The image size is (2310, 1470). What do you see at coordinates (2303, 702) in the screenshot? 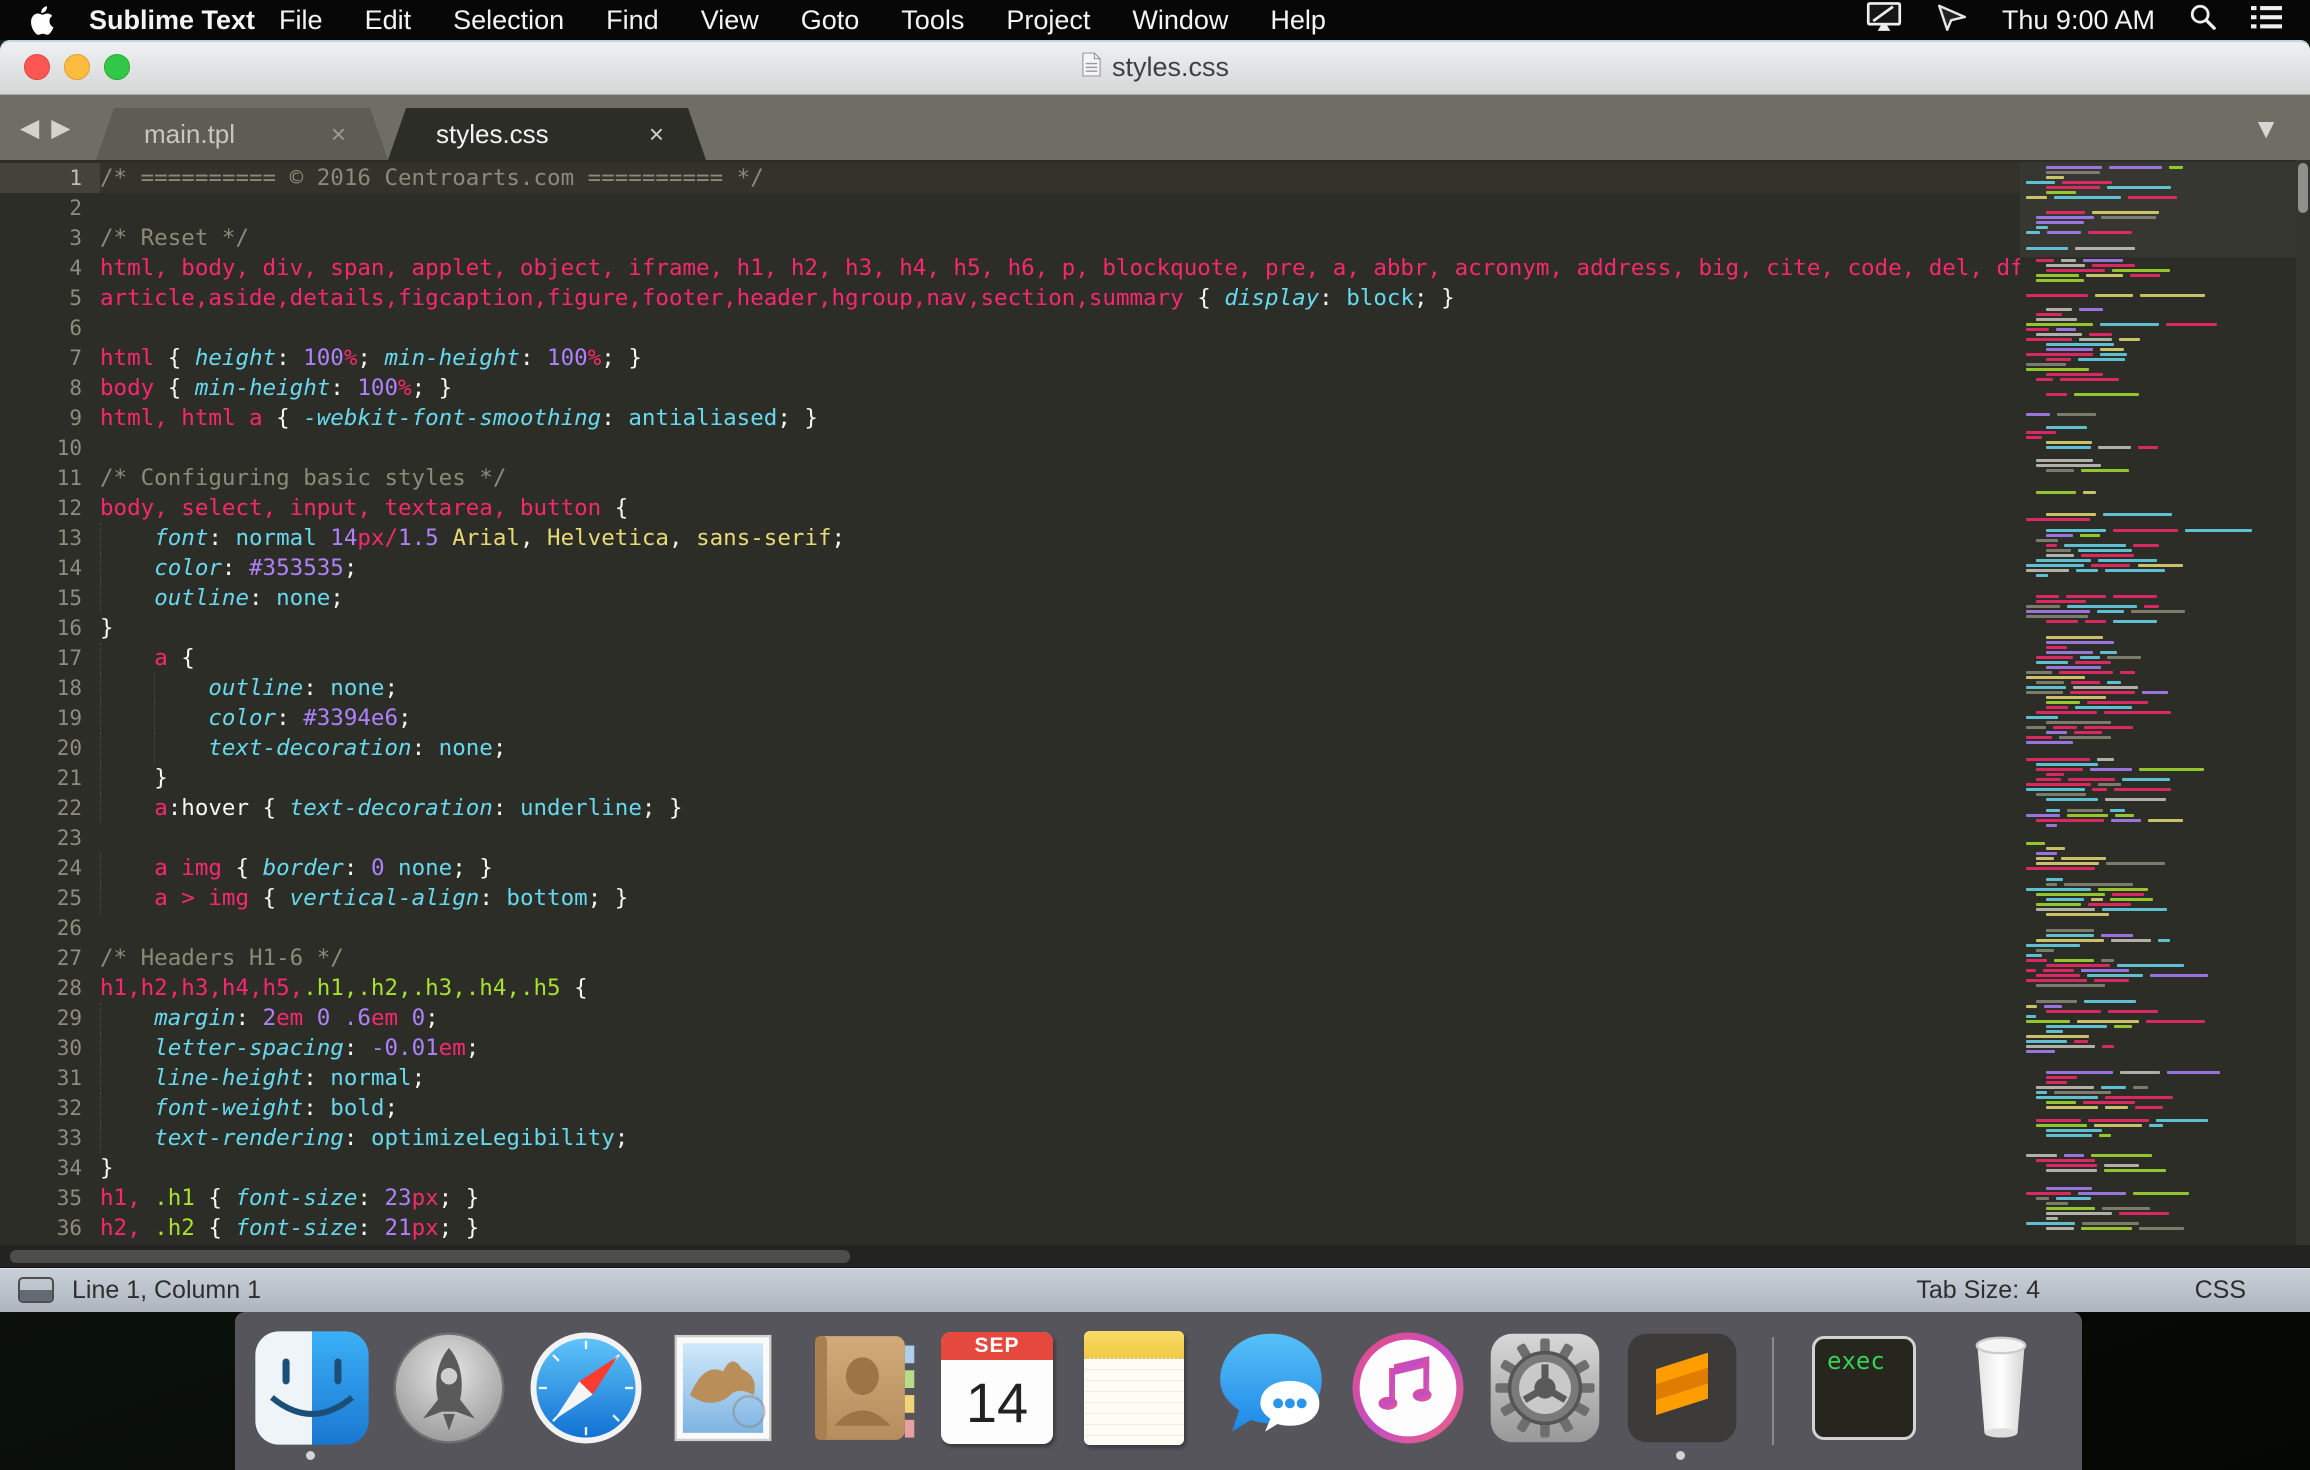
I see `vertical-scrollbar` at bounding box center [2303, 702].